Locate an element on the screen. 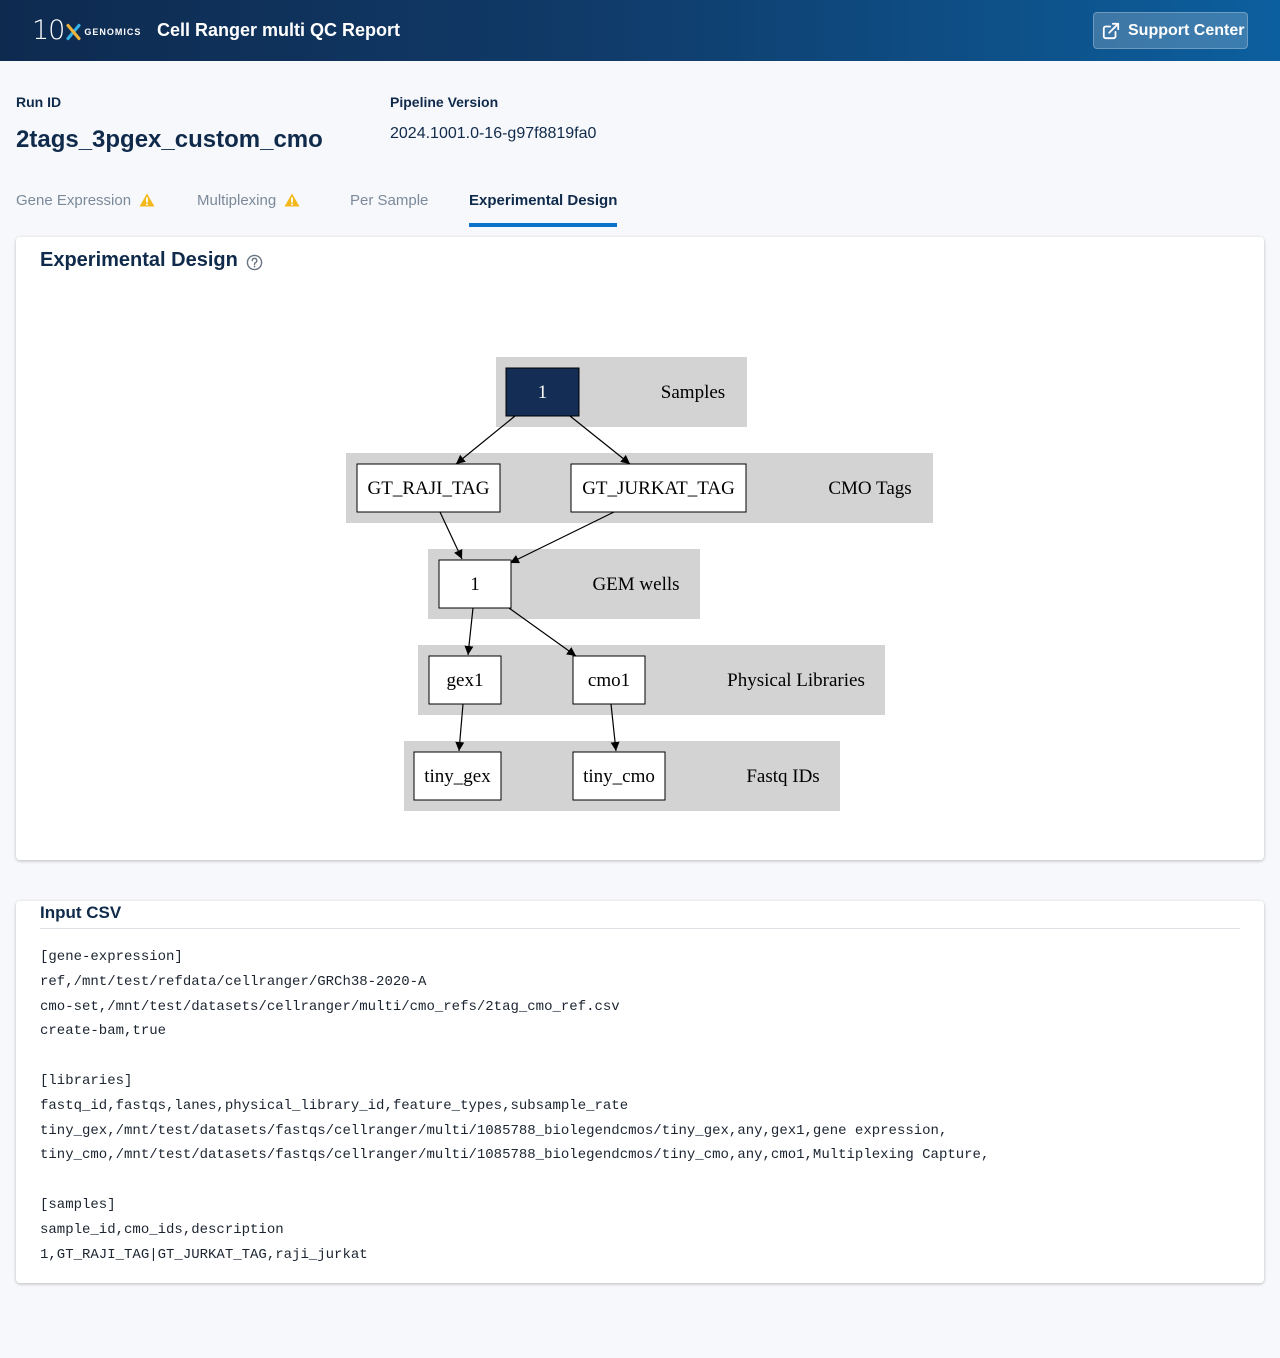 Image resolution: width=1280 pixels, height=1358 pixels. 10x-genomics-logo: 10 GENOMICS is located at coordinates (86, 30).